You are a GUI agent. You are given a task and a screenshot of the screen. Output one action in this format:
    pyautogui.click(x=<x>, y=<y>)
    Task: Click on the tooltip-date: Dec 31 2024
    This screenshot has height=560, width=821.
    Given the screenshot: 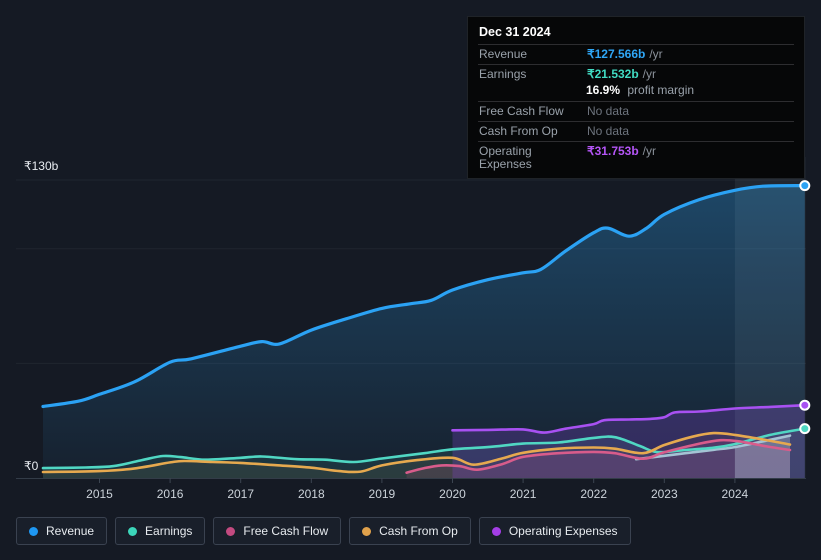 What is the action you would take?
    pyautogui.click(x=515, y=32)
    